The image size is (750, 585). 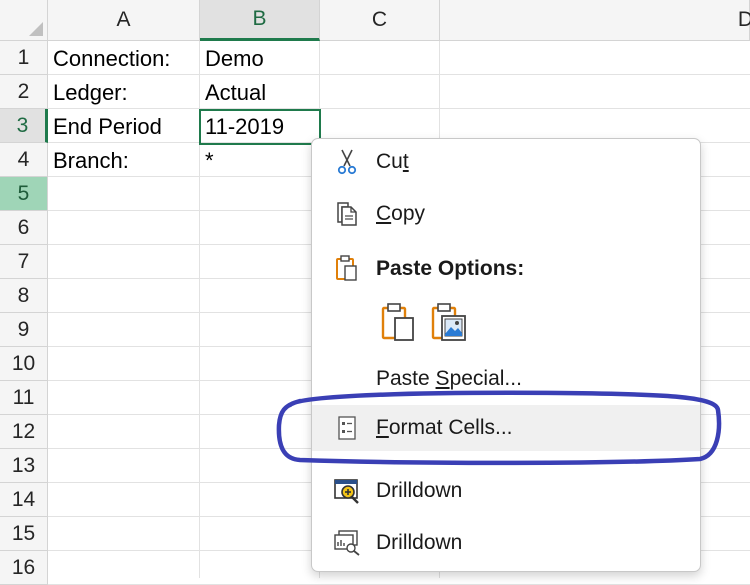 What do you see at coordinates (506, 543) in the screenshot?
I see `menu-item-drilldown-2: Drilldown` at bounding box center [506, 543].